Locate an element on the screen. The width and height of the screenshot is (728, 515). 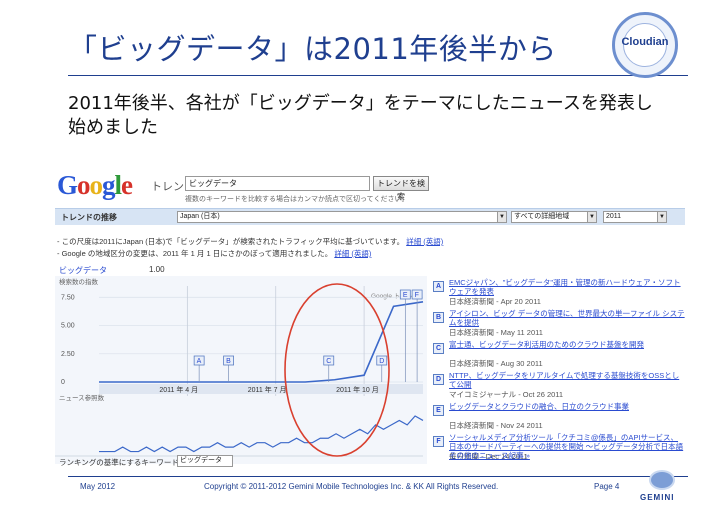
annotation-label: A is located at coordinates (199, 361).